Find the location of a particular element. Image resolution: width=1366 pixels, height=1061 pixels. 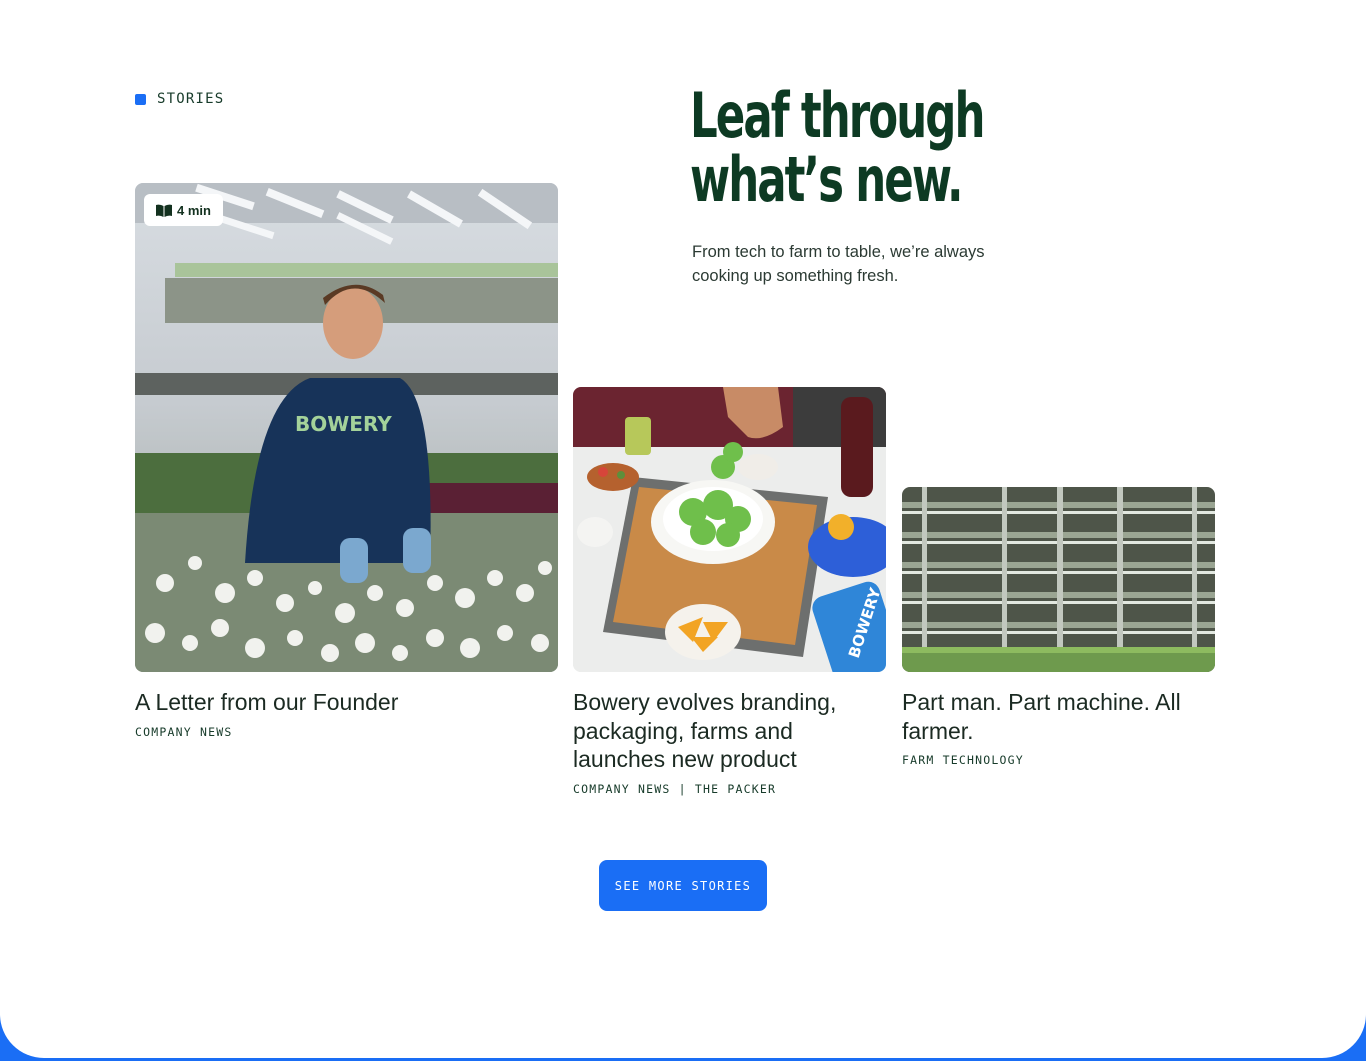

story-image-branding: BOWERY is located at coordinates (729, 529).